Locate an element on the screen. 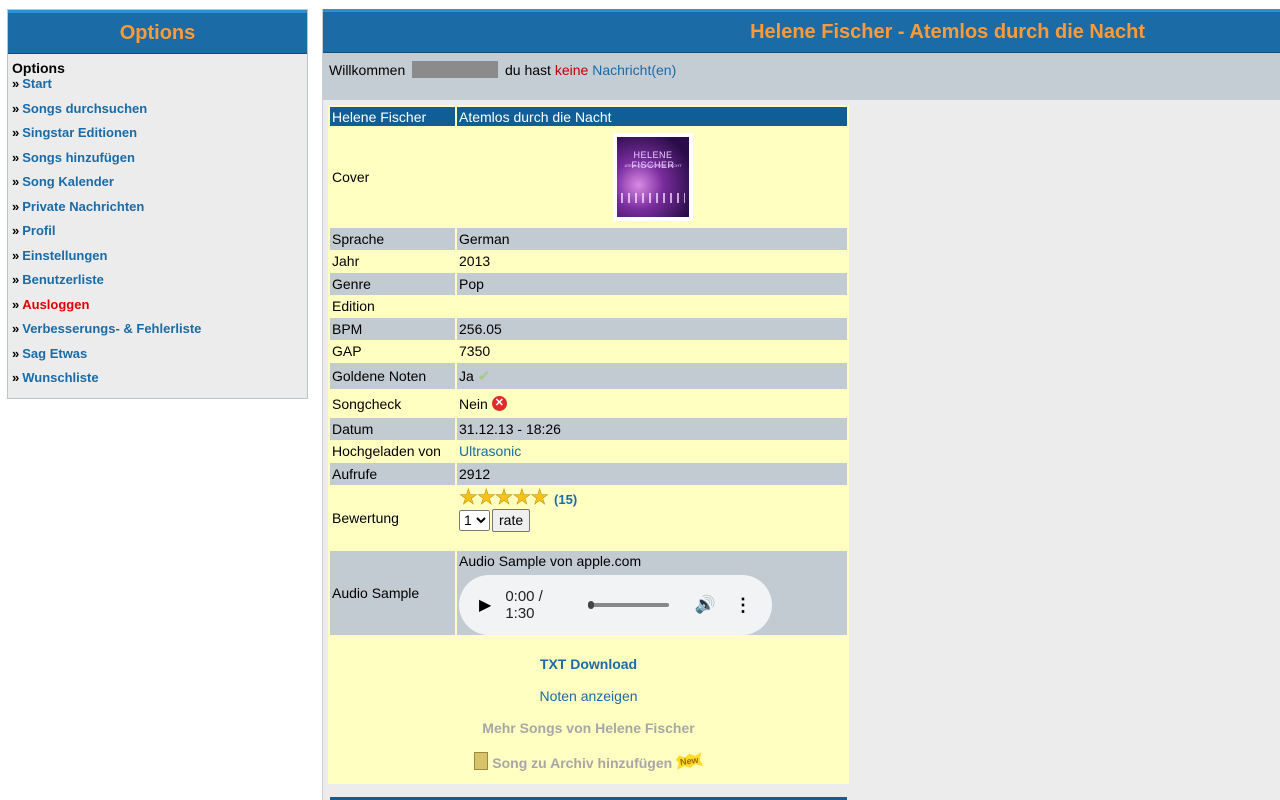 The height and width of the screenshot is (800, 1280). sidebar-item-sag-etwas: » Sag Etwas is located at coordinates (157, 354).